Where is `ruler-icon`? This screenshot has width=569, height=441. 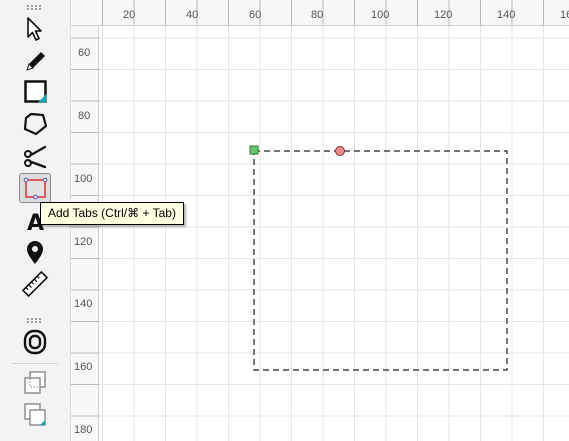 ruler-icon is located at coordinates (35, 284).